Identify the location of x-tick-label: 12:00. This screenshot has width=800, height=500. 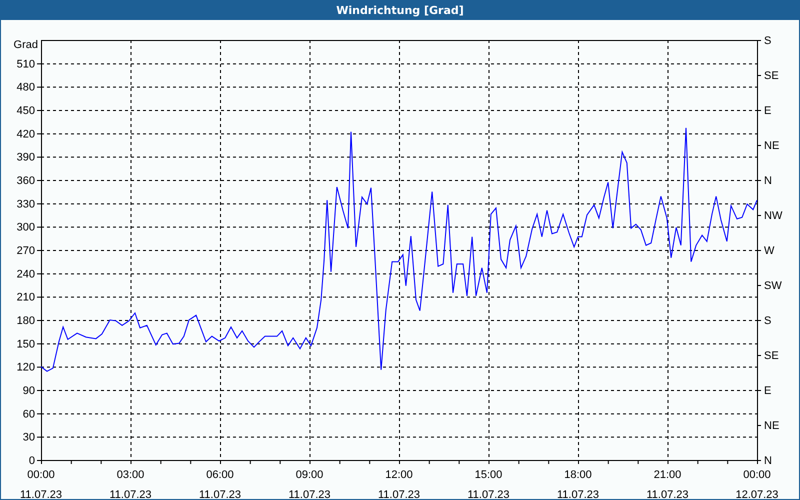
(399, 475).